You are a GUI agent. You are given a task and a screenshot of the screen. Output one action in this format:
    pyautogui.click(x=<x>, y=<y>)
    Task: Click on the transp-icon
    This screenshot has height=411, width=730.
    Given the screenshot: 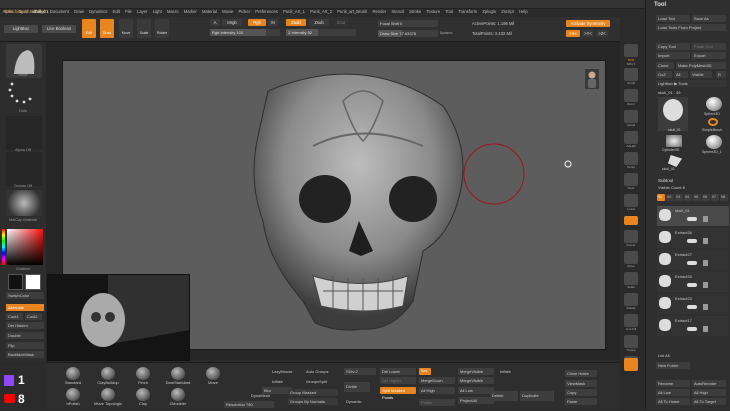 What is the action you would take?
    pyautogui.click(x=631, y=341)
    